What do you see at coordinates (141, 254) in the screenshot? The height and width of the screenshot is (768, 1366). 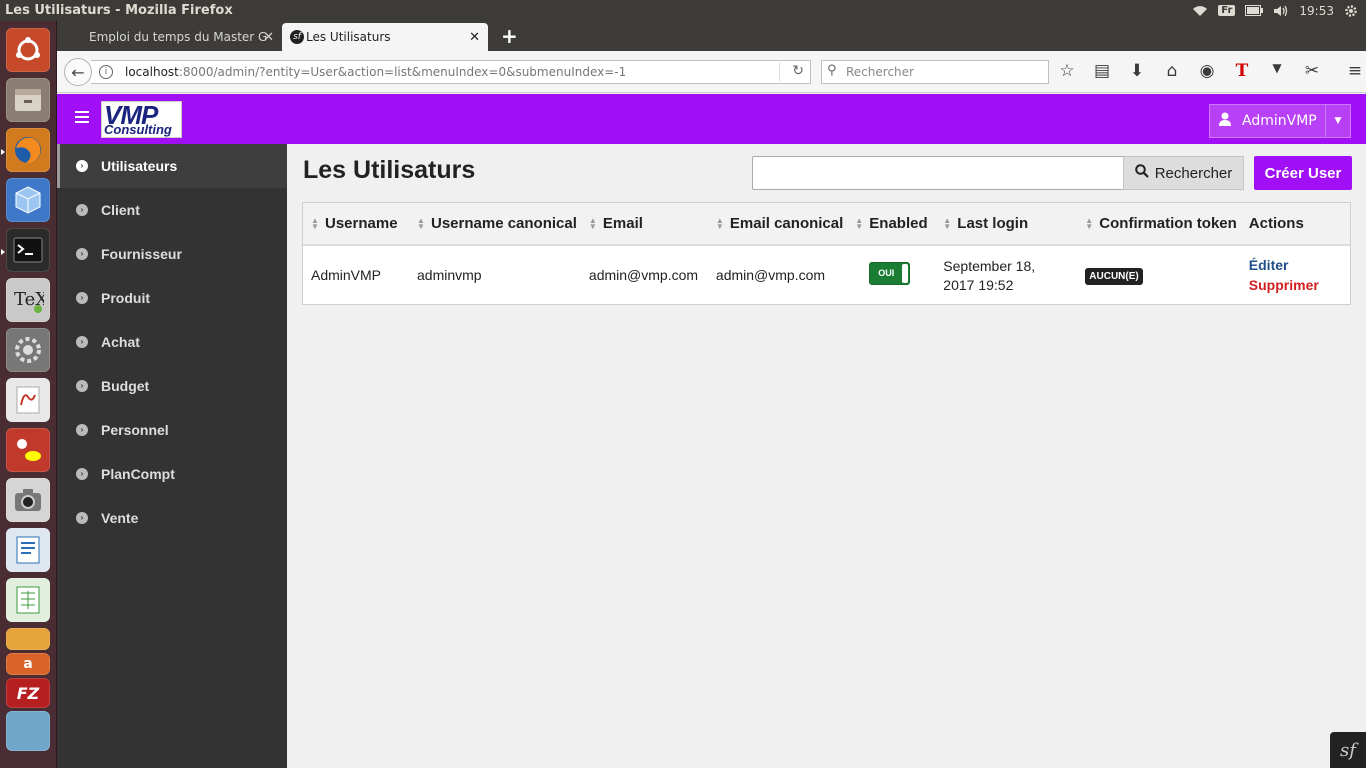 I see `sidebar-item-label: Fournisseur` at bounding box center [141, 254].